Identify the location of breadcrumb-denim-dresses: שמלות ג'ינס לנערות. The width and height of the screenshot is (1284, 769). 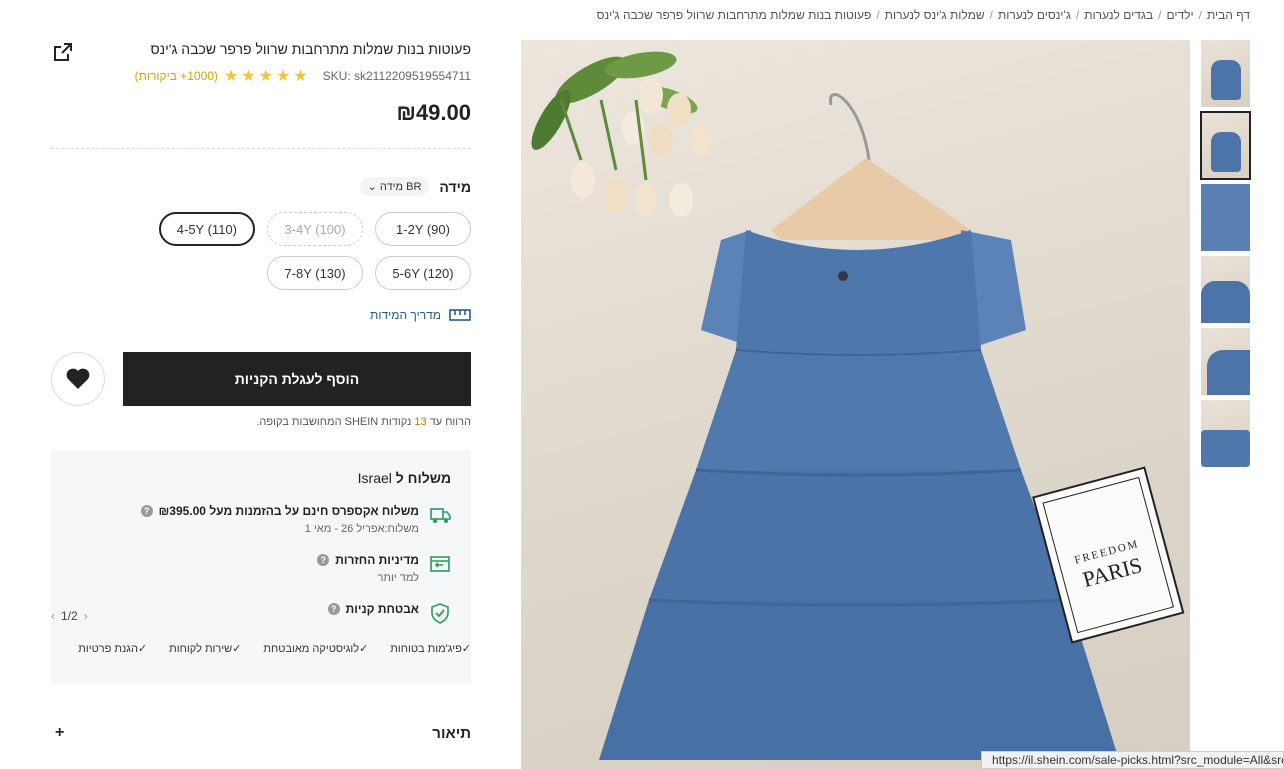
(935, 15).